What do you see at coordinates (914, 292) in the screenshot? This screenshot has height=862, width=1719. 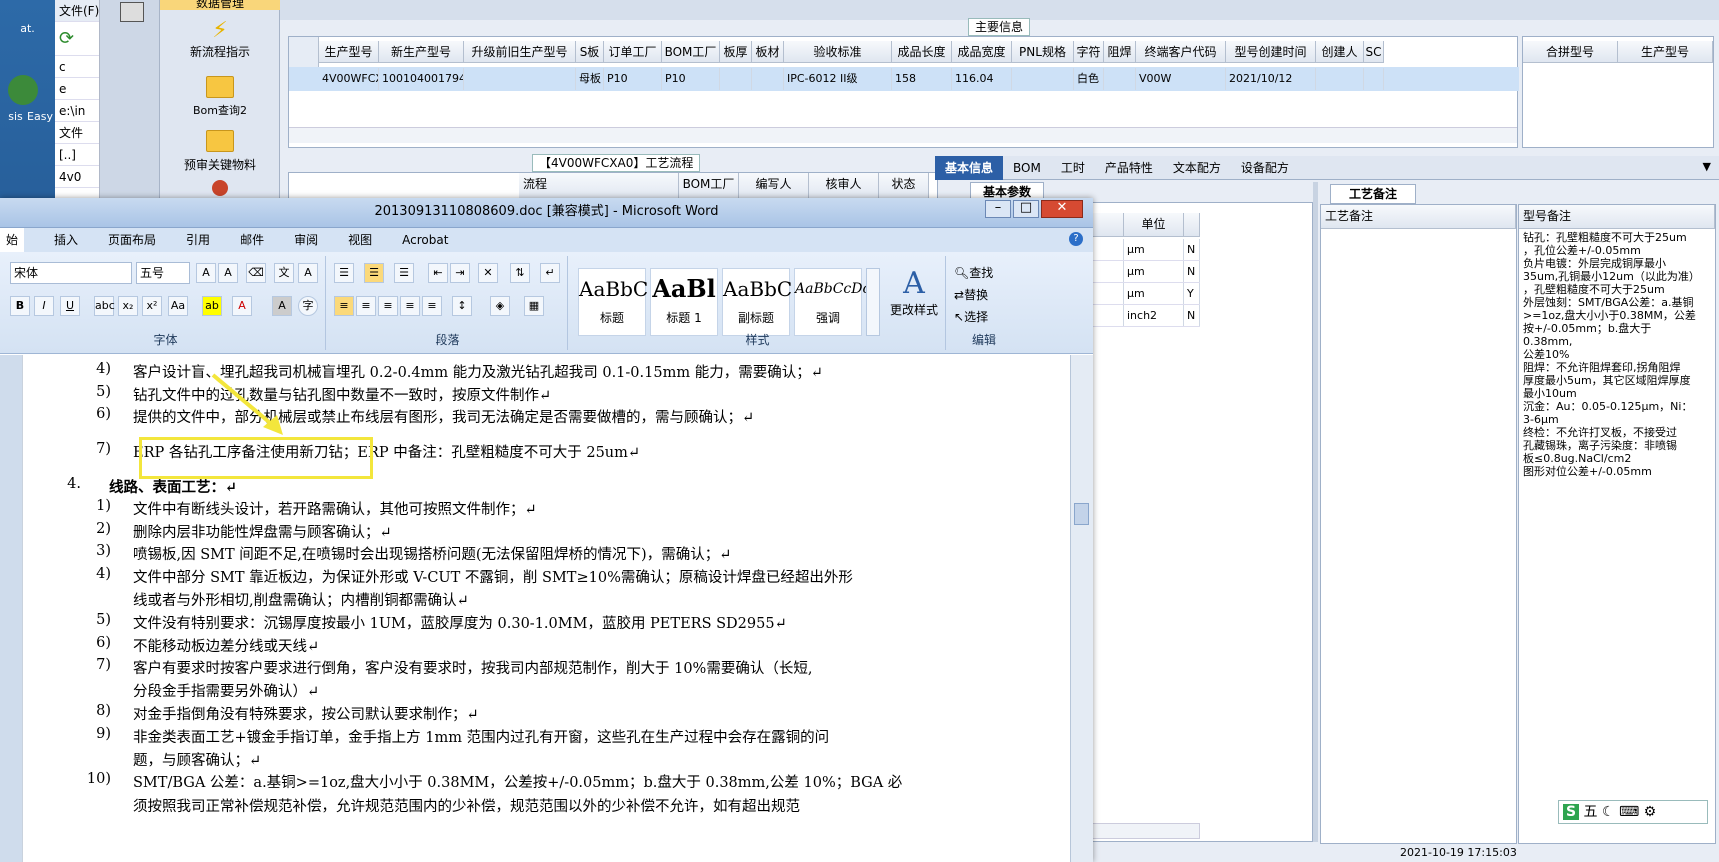 I see `change-styles-button: A 更改样式` at bounding box center [914, 292].